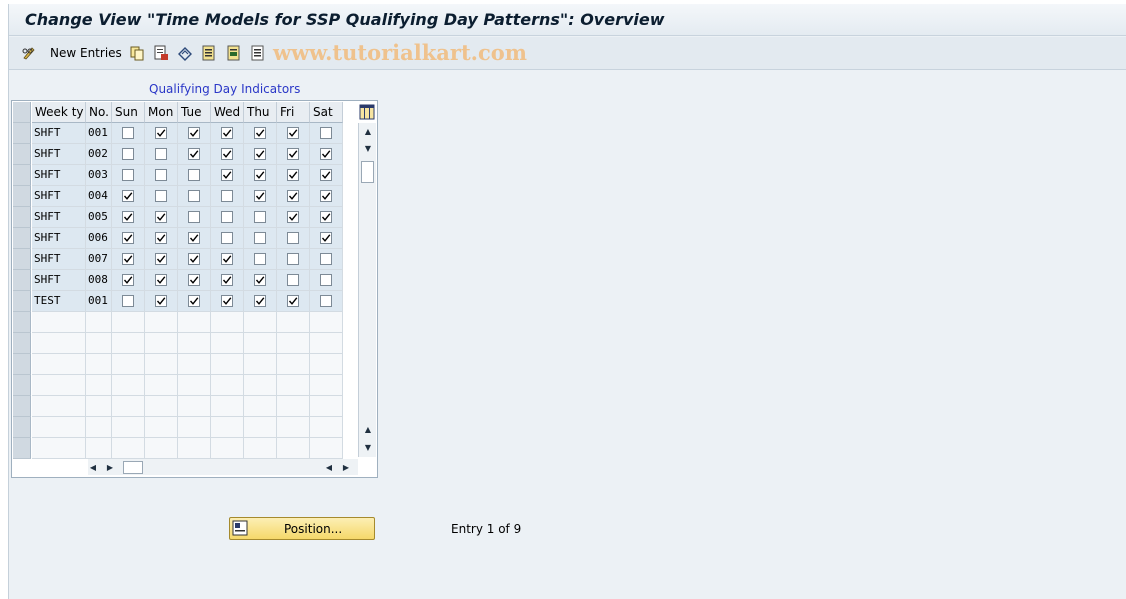  I want to click on header-col-week-type: Week ty, so click(59, 112).